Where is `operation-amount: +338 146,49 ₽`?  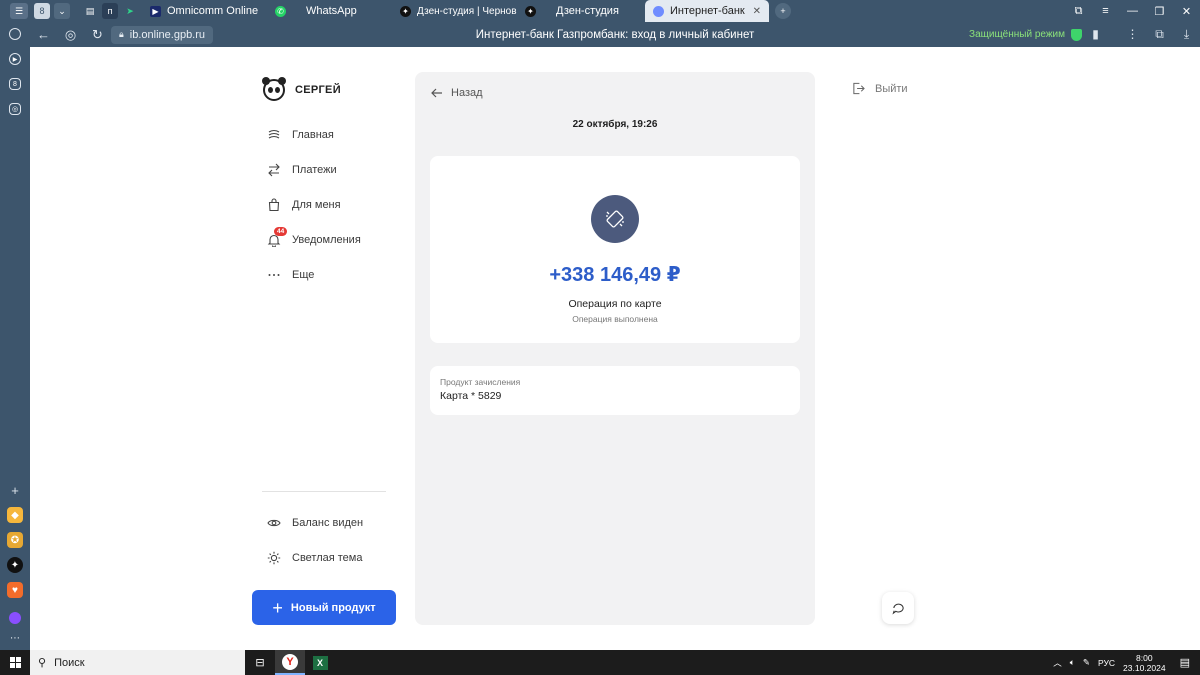
operation-amount: +338 146,49 ₽ is located at coordinates (615, 275).